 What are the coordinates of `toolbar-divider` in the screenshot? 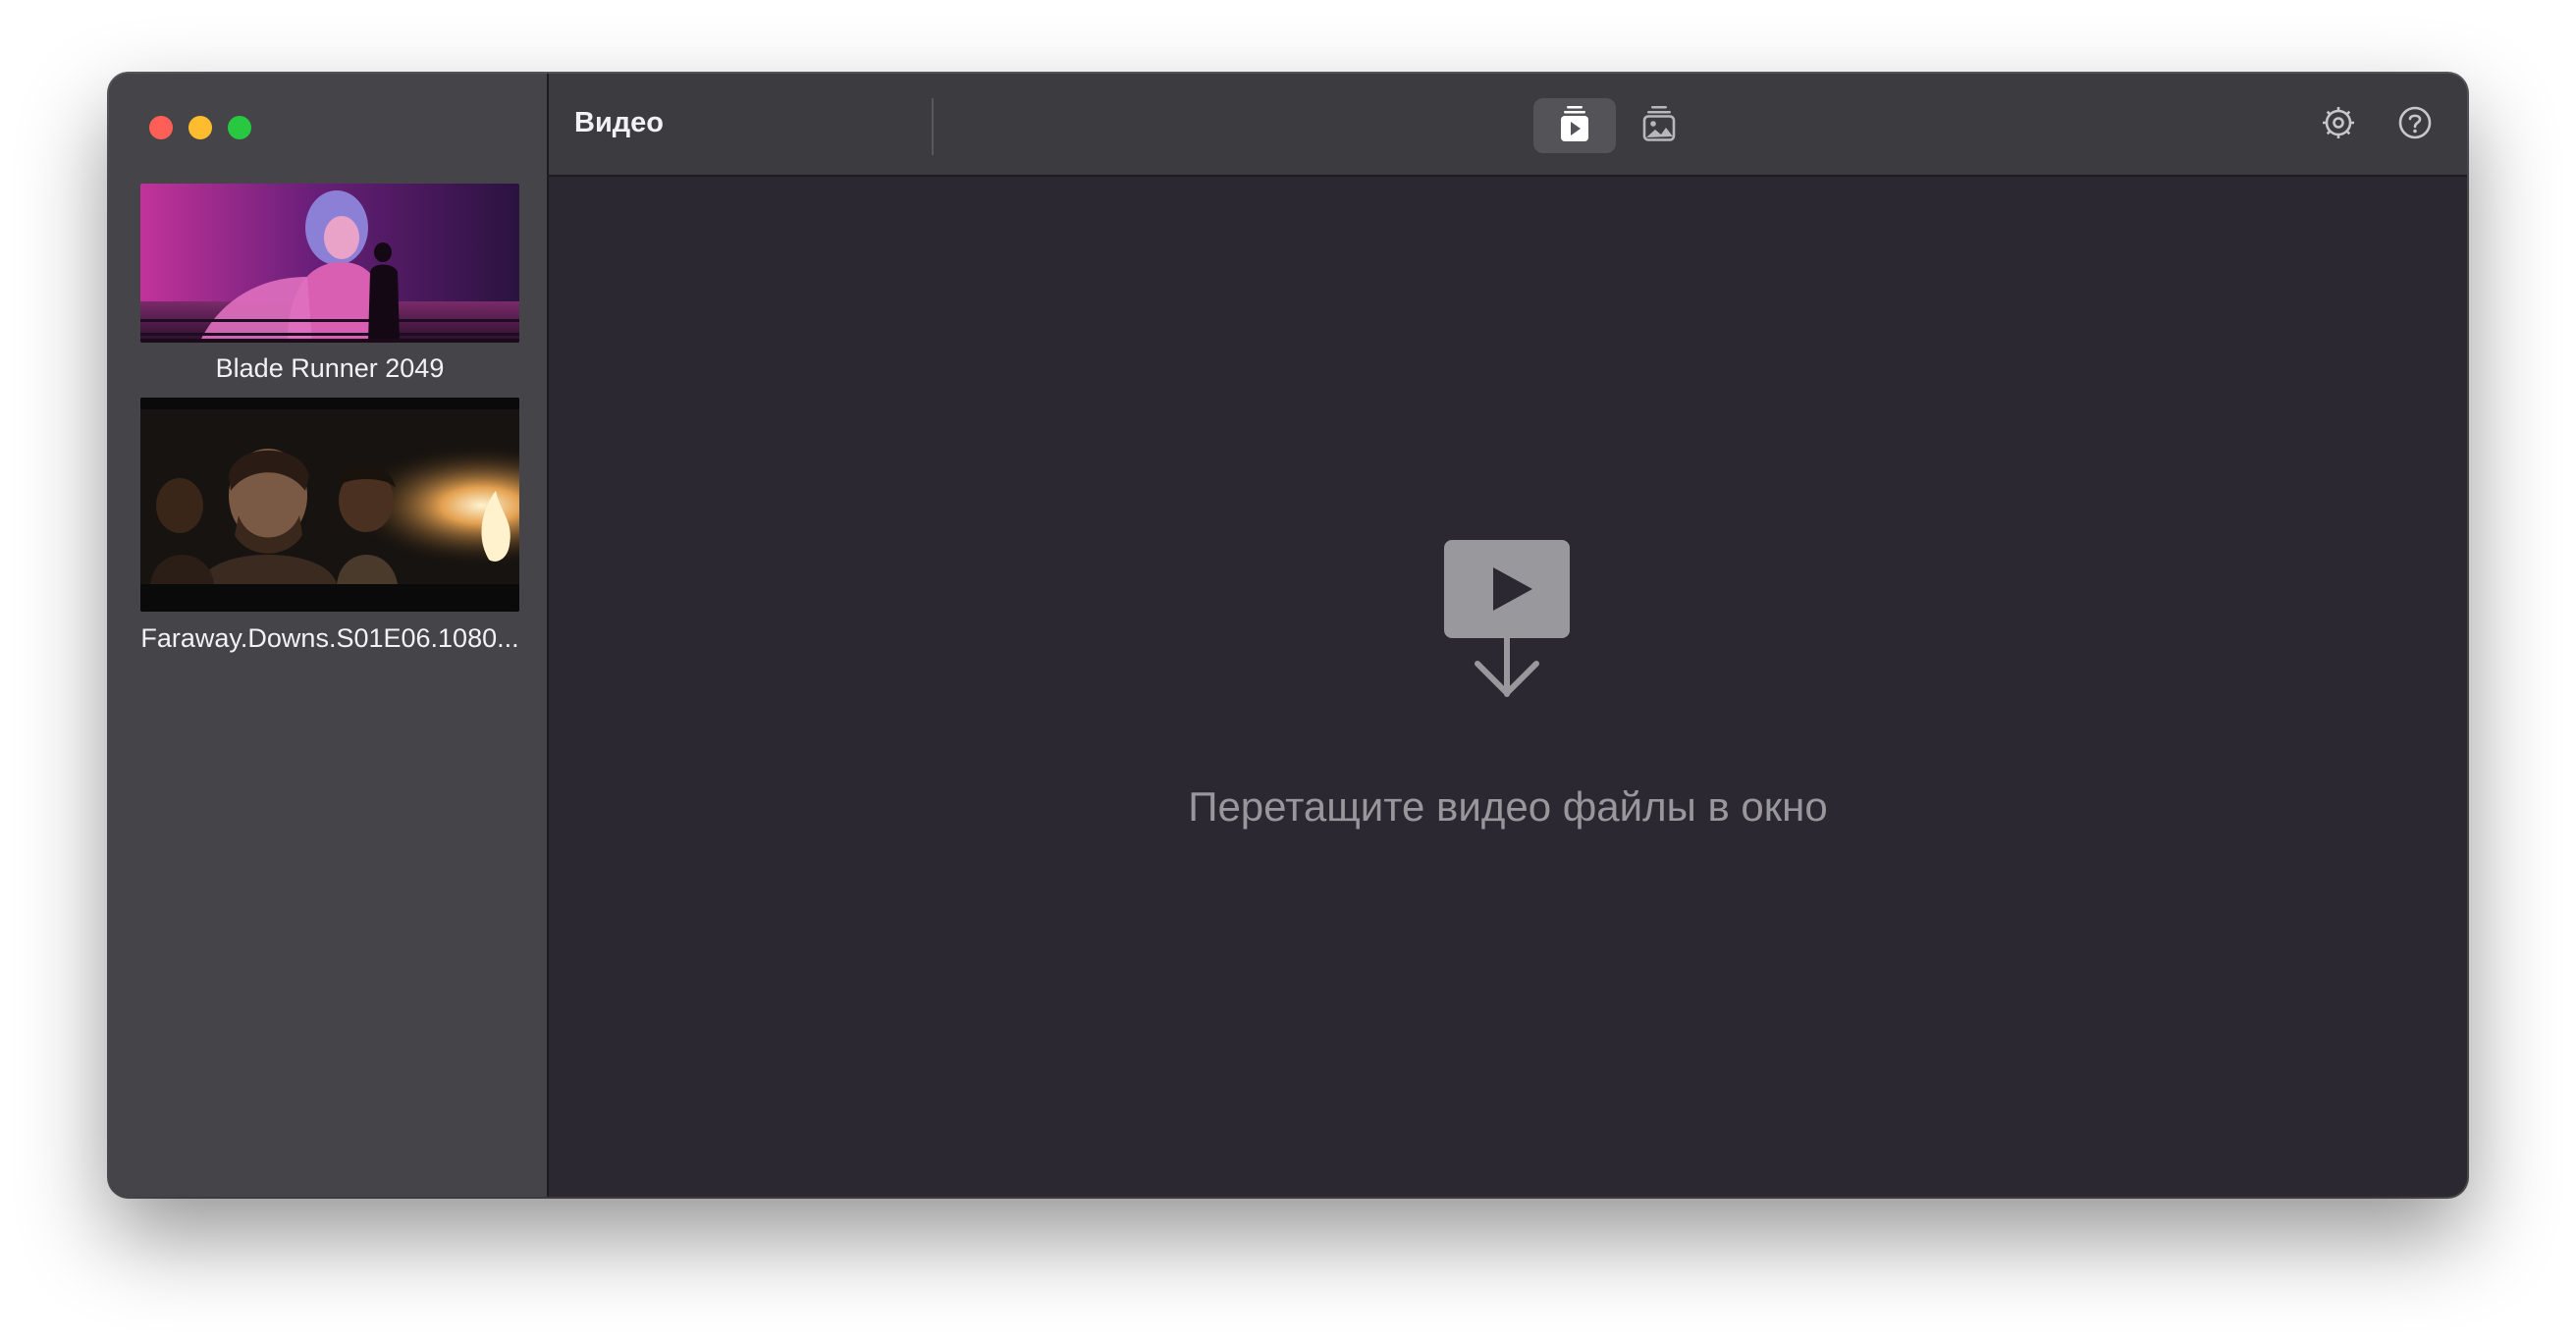 It's located at (933, 126).